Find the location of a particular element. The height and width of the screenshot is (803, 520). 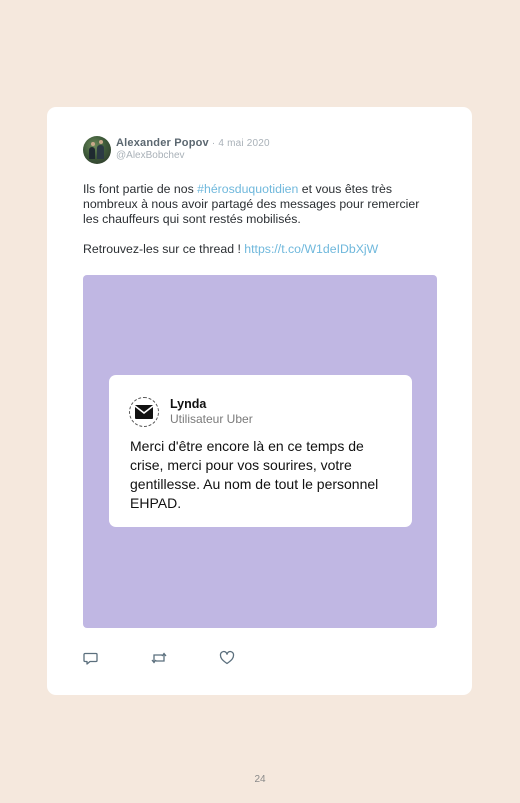

tweet-actions is located at coordinates (183, 659).